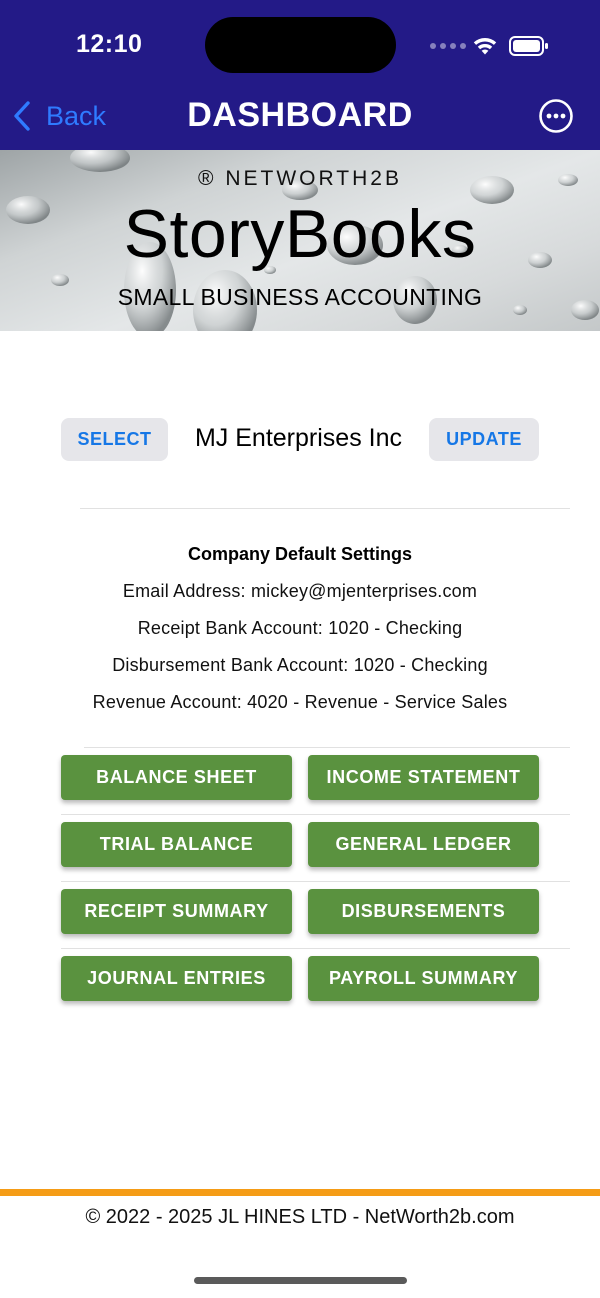 Image resolution: width=600 pixels, height=1298 pixels. Describe the element at coordinates (485, 46) in the screenshot. I see `wifi-icon` at that location.